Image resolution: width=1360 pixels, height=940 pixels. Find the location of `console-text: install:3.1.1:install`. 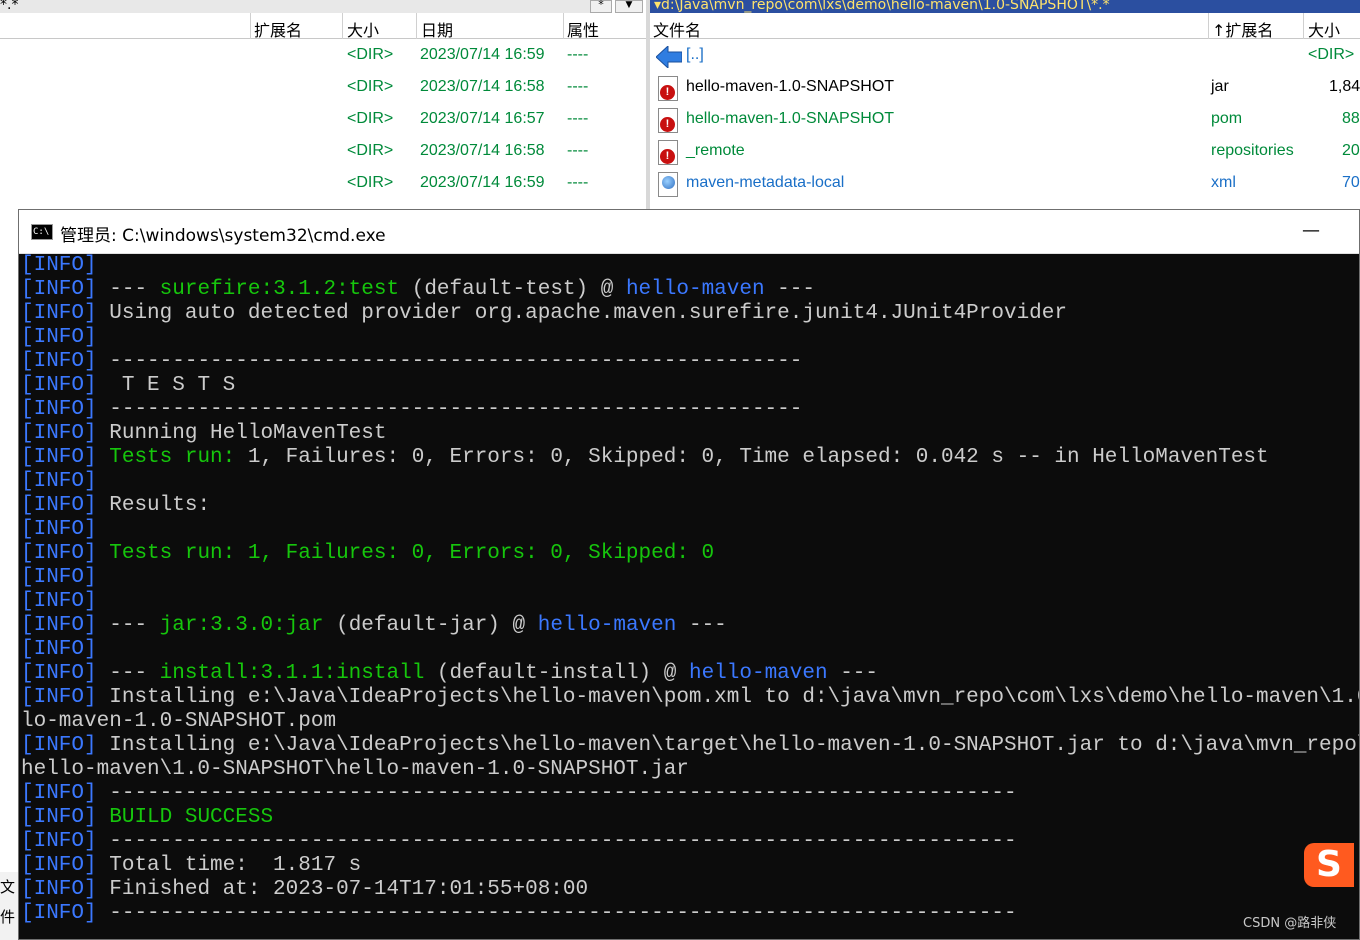

console-text: install:3.1.1:install is located at coordinates (292, 673).